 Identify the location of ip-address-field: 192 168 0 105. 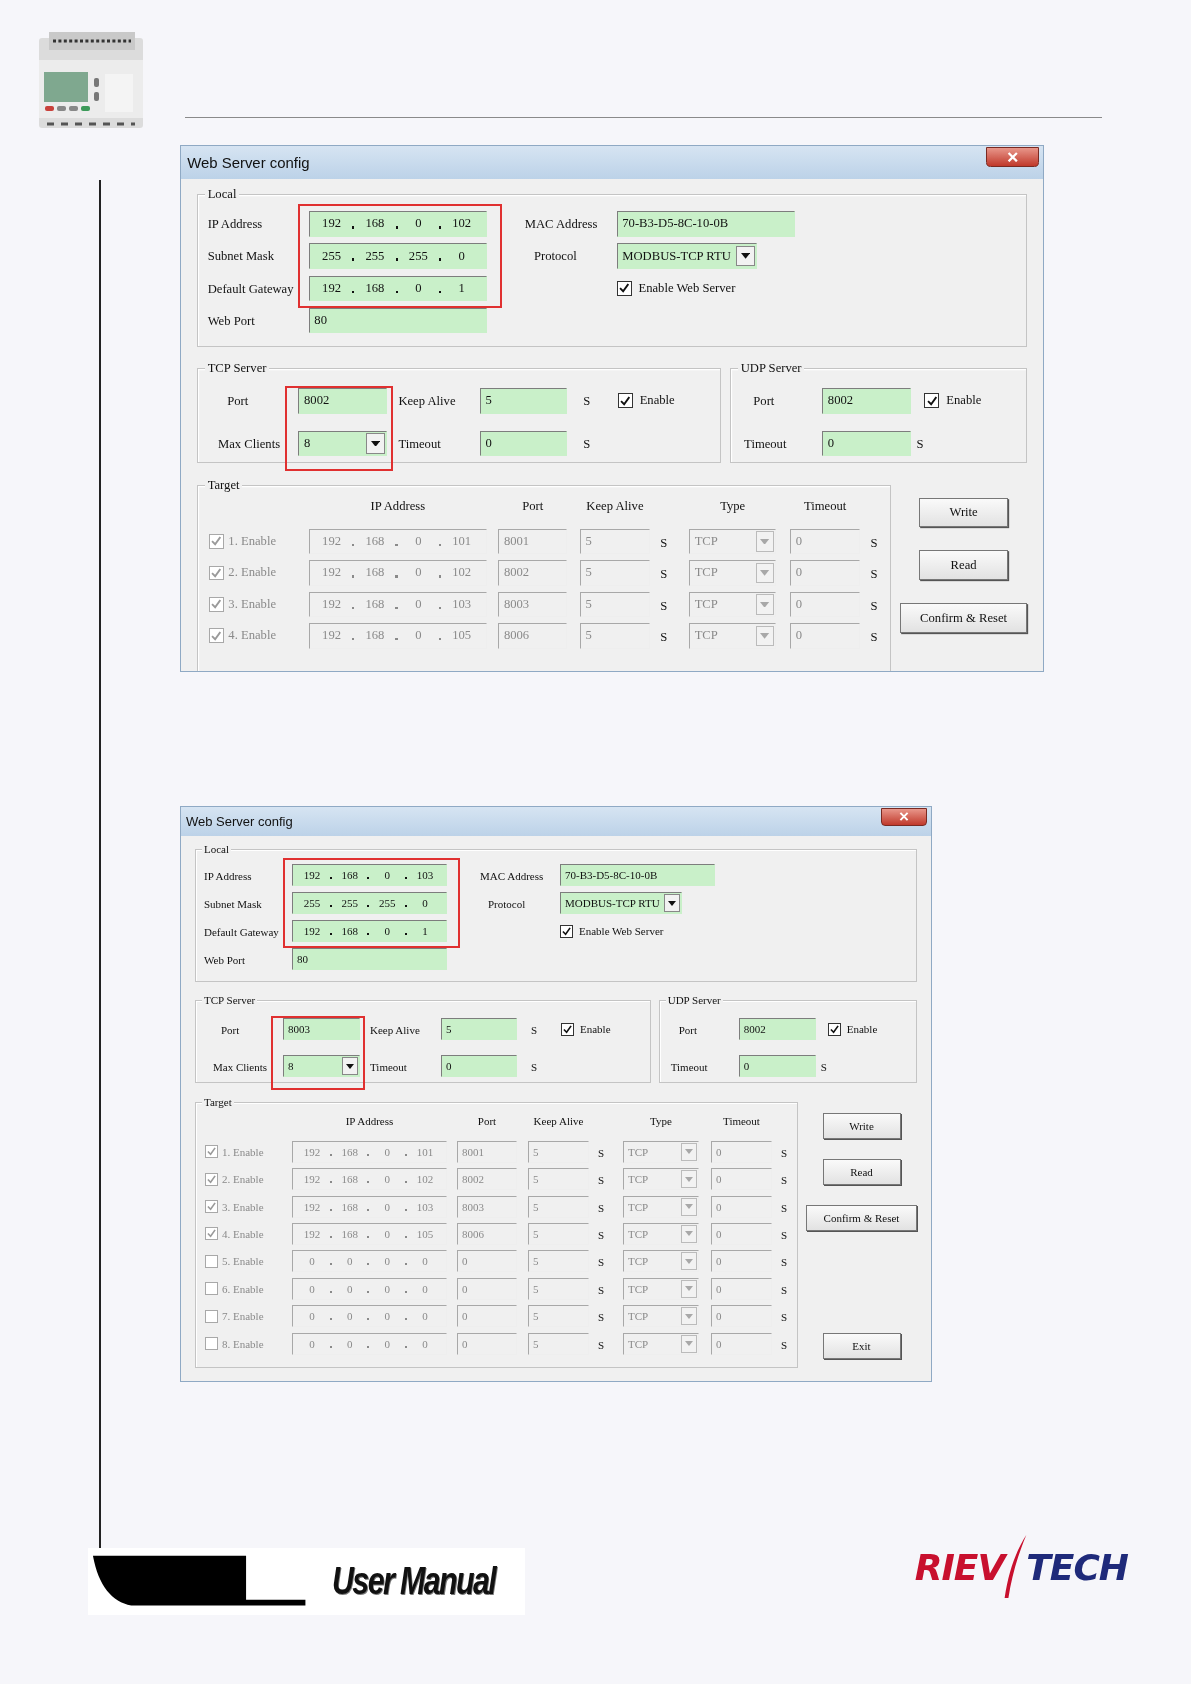
(397, 636).